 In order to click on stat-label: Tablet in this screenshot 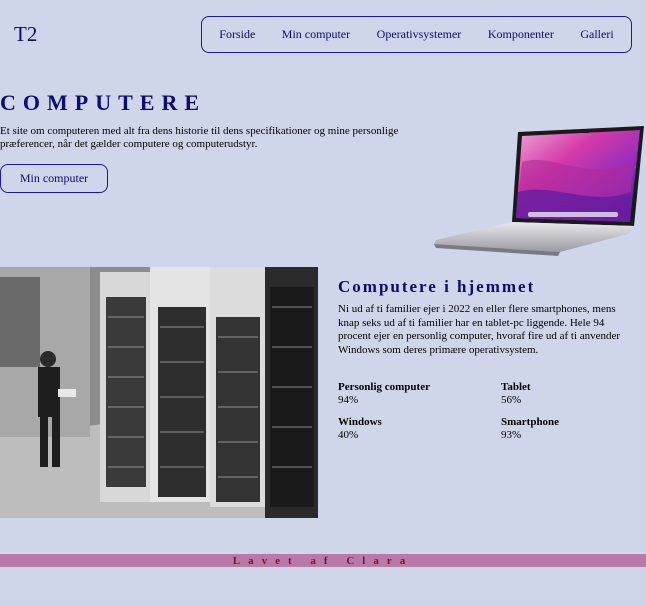, I will do `click(516, 387)`.